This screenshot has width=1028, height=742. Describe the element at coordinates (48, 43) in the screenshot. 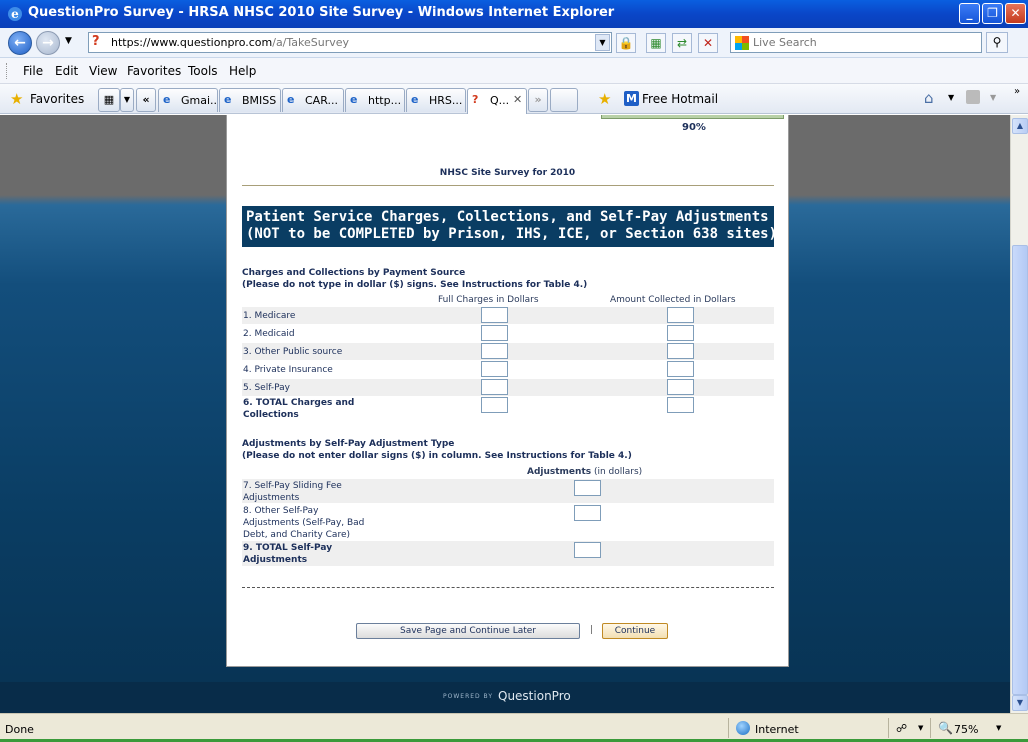

I see `forward-button: →` at that location.